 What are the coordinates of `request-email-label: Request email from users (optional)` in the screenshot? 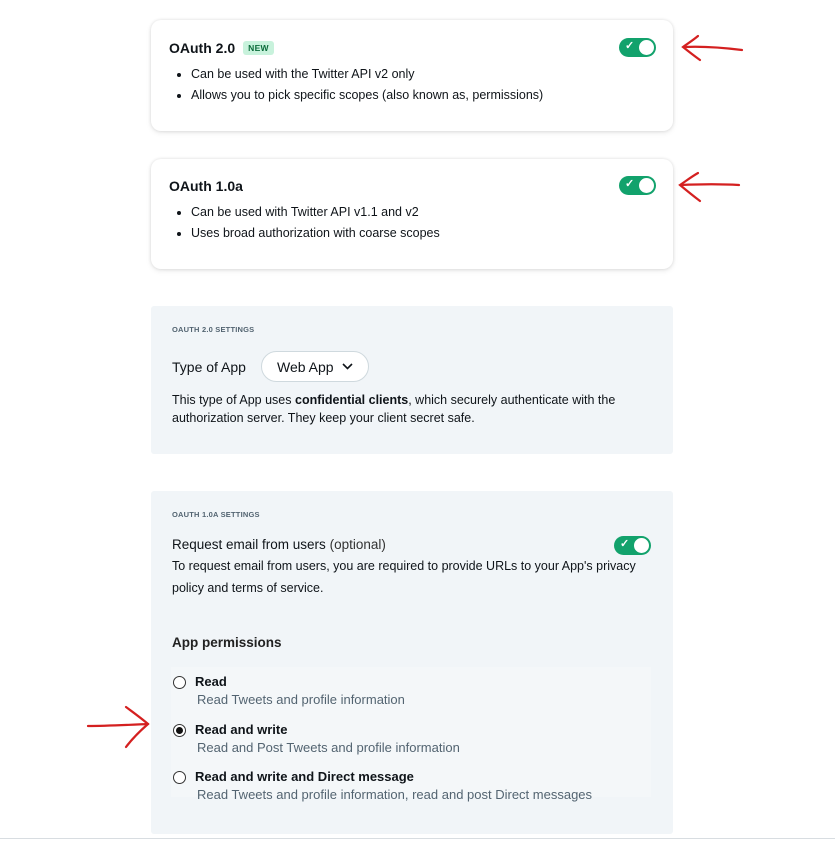 It's located at (279, 544).